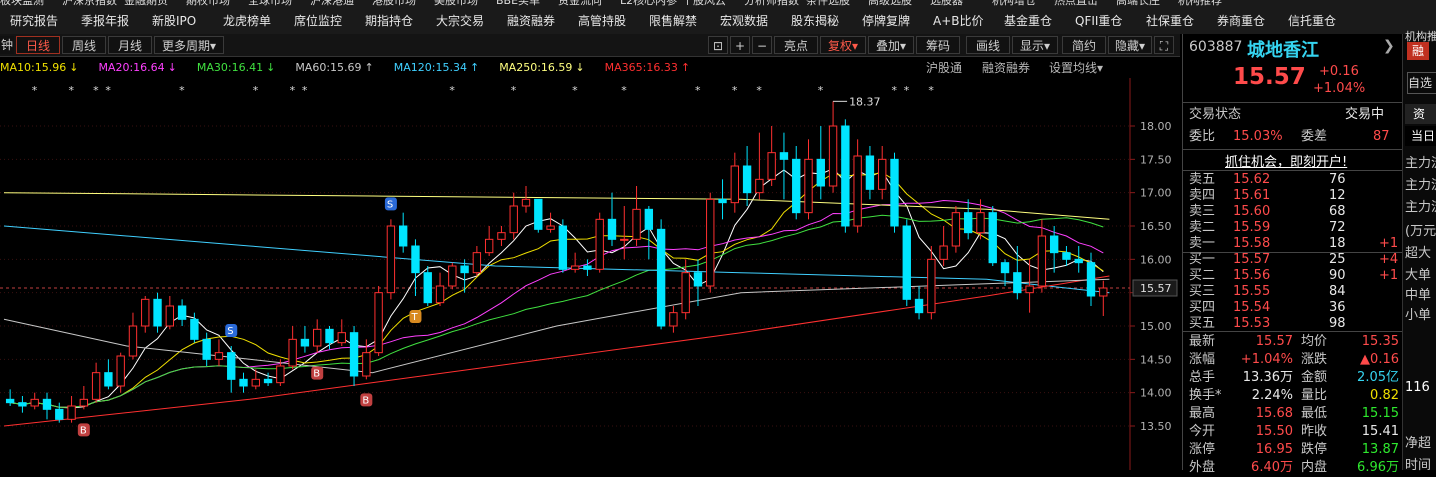 The width and height of the screenshot is (1436, 477). What do you see at coordinates (532, 20) in the screenshot?
I see `nav-item: 融资融券` at bounding box center [532, 20].